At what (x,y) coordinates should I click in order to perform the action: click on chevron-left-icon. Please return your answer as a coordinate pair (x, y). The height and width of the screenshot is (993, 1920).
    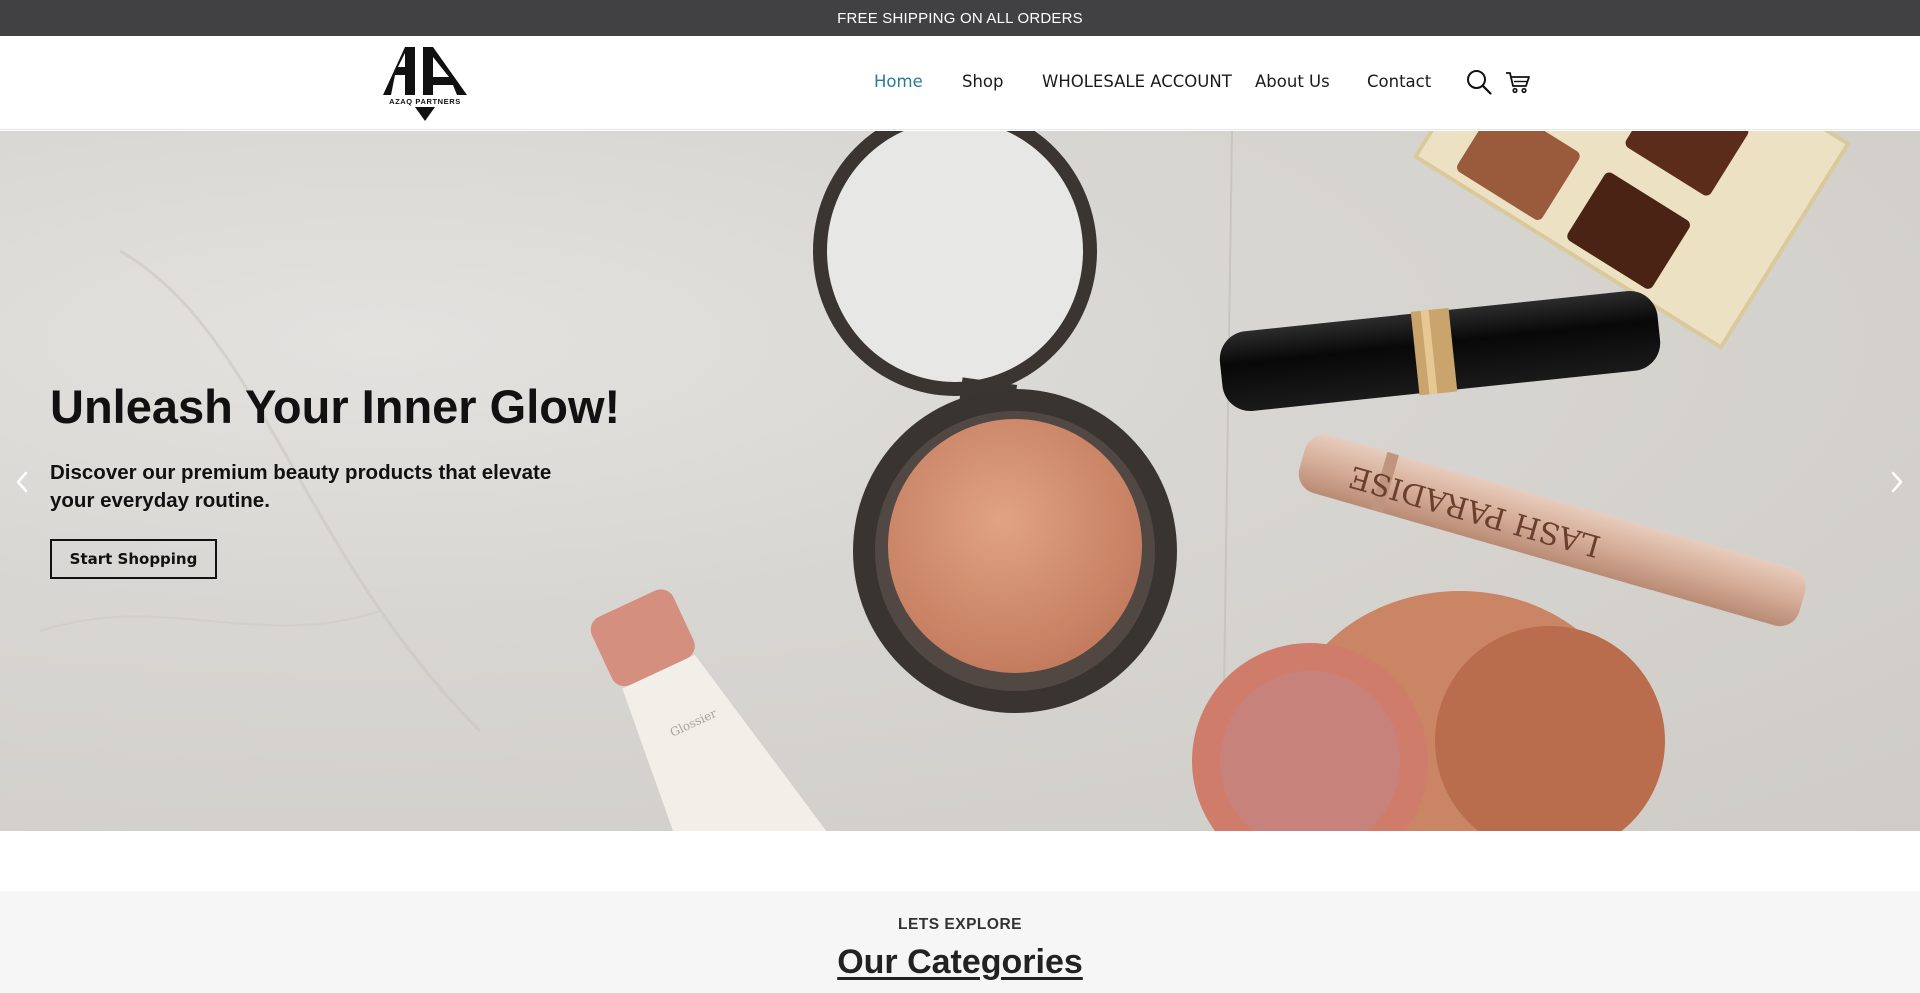
    Looking at the image, I should click on (22, 482).